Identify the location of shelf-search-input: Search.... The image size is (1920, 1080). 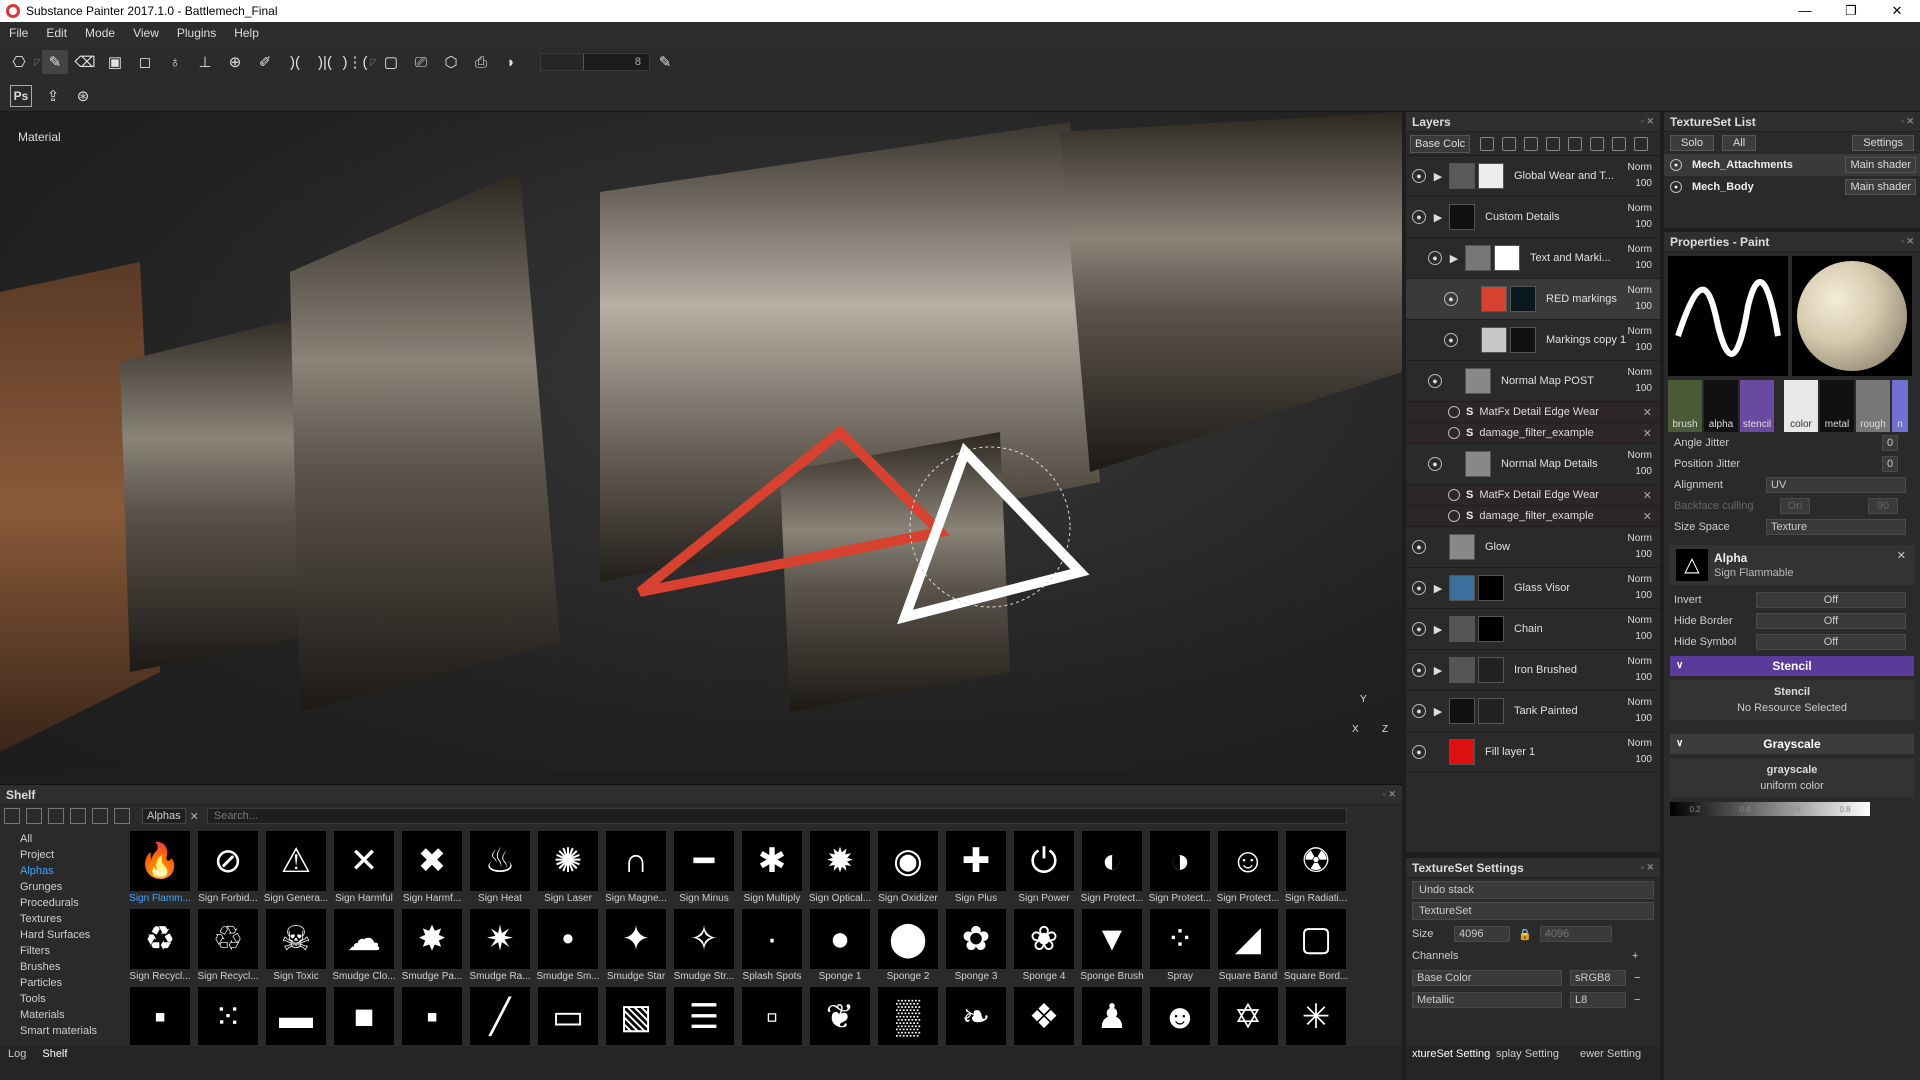
(776, 816).